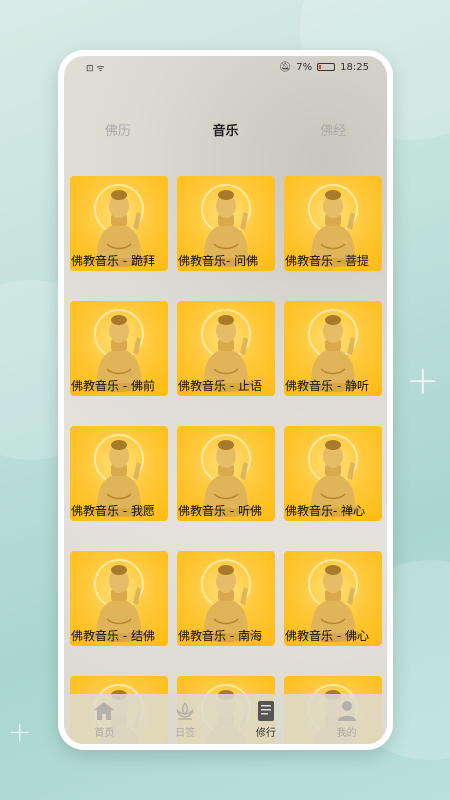 Image resolution: width=450 pixels, height=800 pixels. Describe the element at coordinates (226, 473) in the screenshot. I see `music-card: 佛教音乐 - 听佛` at that location.